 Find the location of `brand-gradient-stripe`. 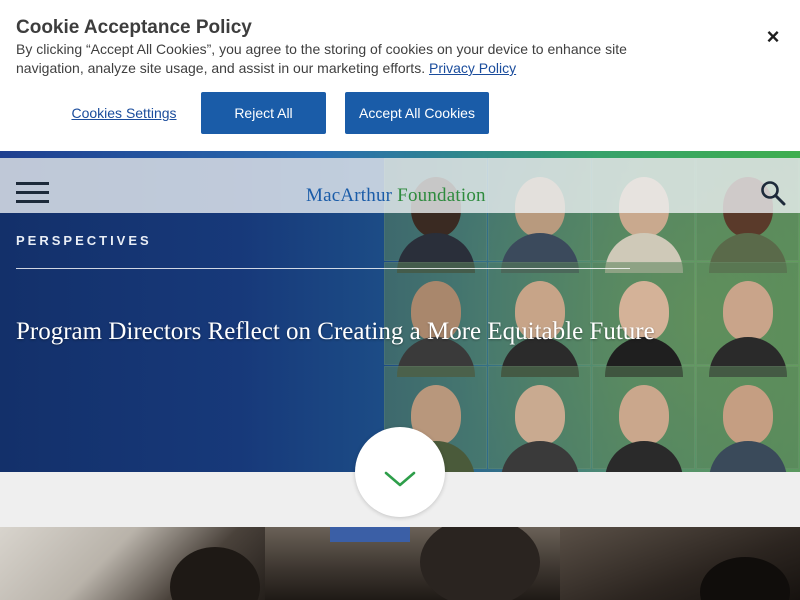

brand-gradient-stripe is located at coordinates (400, 154).